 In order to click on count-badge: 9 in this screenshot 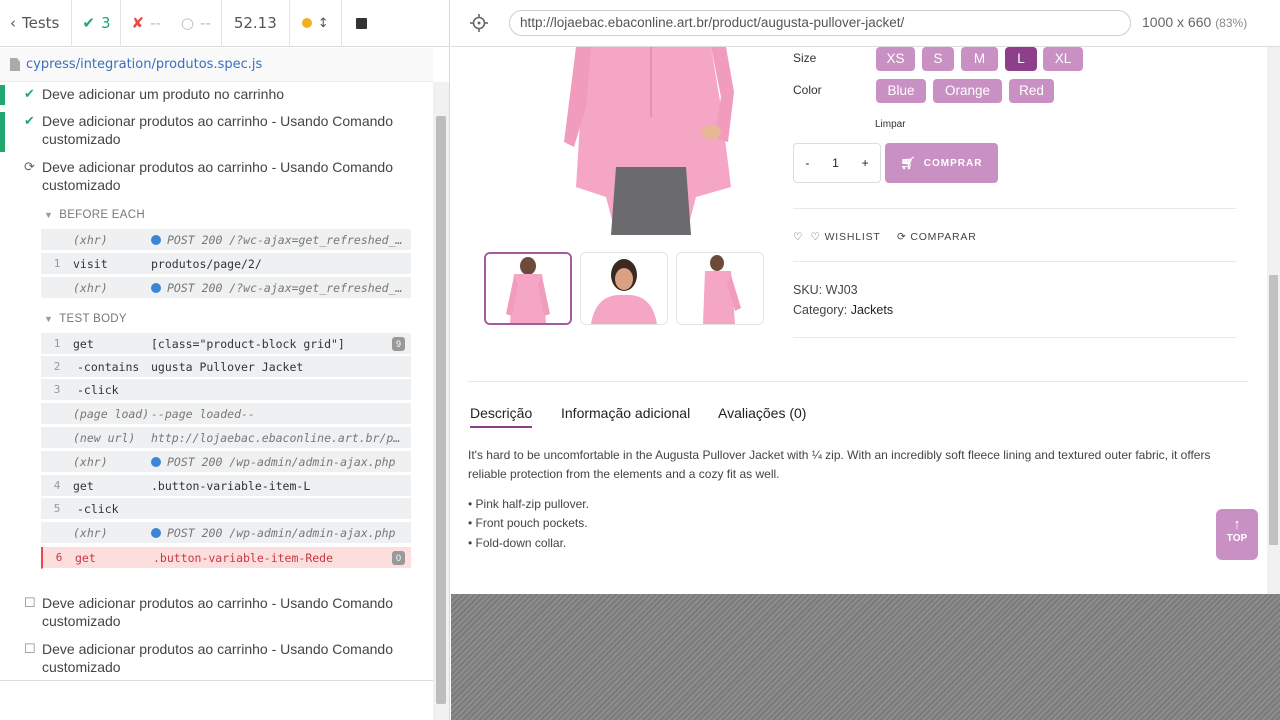, I will do `click(398, 344)`.